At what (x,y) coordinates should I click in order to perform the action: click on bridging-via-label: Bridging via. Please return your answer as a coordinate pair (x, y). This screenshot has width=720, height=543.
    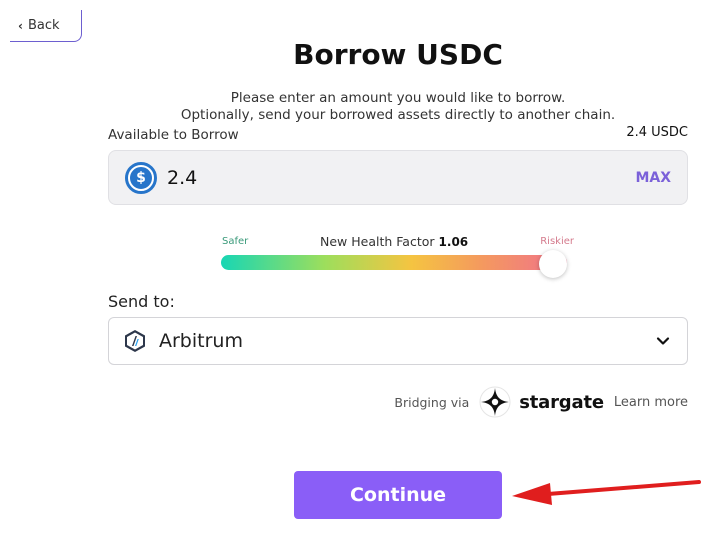
    Looking at the image, I should click on (432, 402).